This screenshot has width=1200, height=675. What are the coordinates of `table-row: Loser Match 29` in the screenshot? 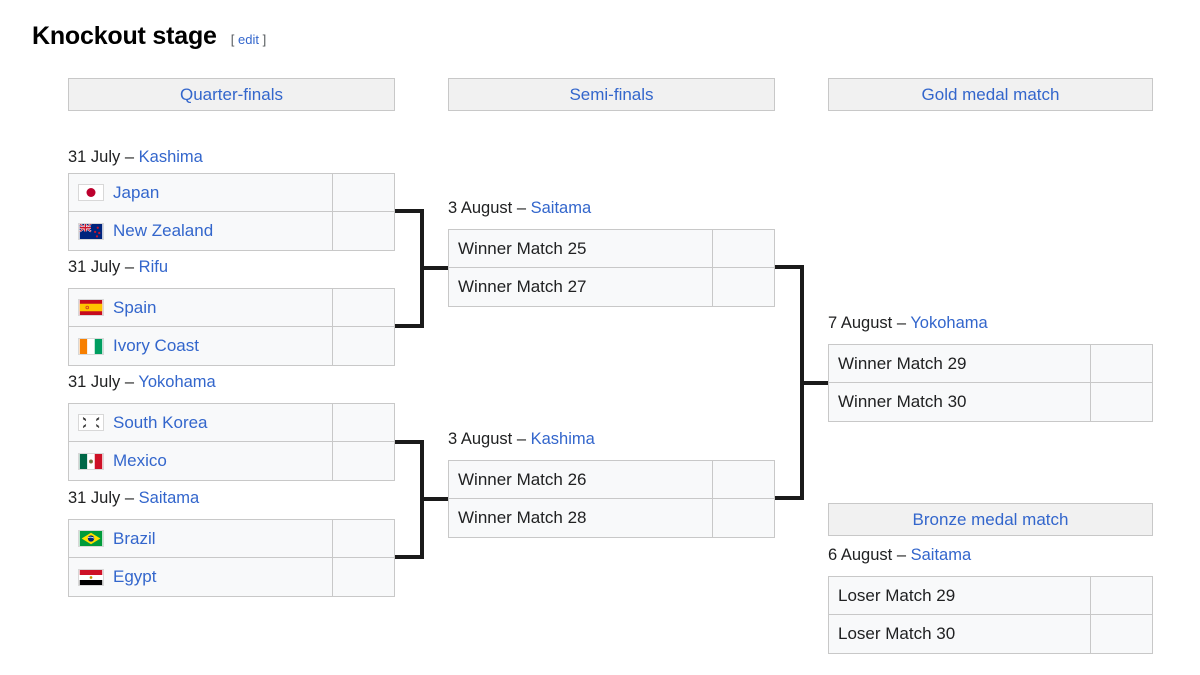 It's located at (990, 595).